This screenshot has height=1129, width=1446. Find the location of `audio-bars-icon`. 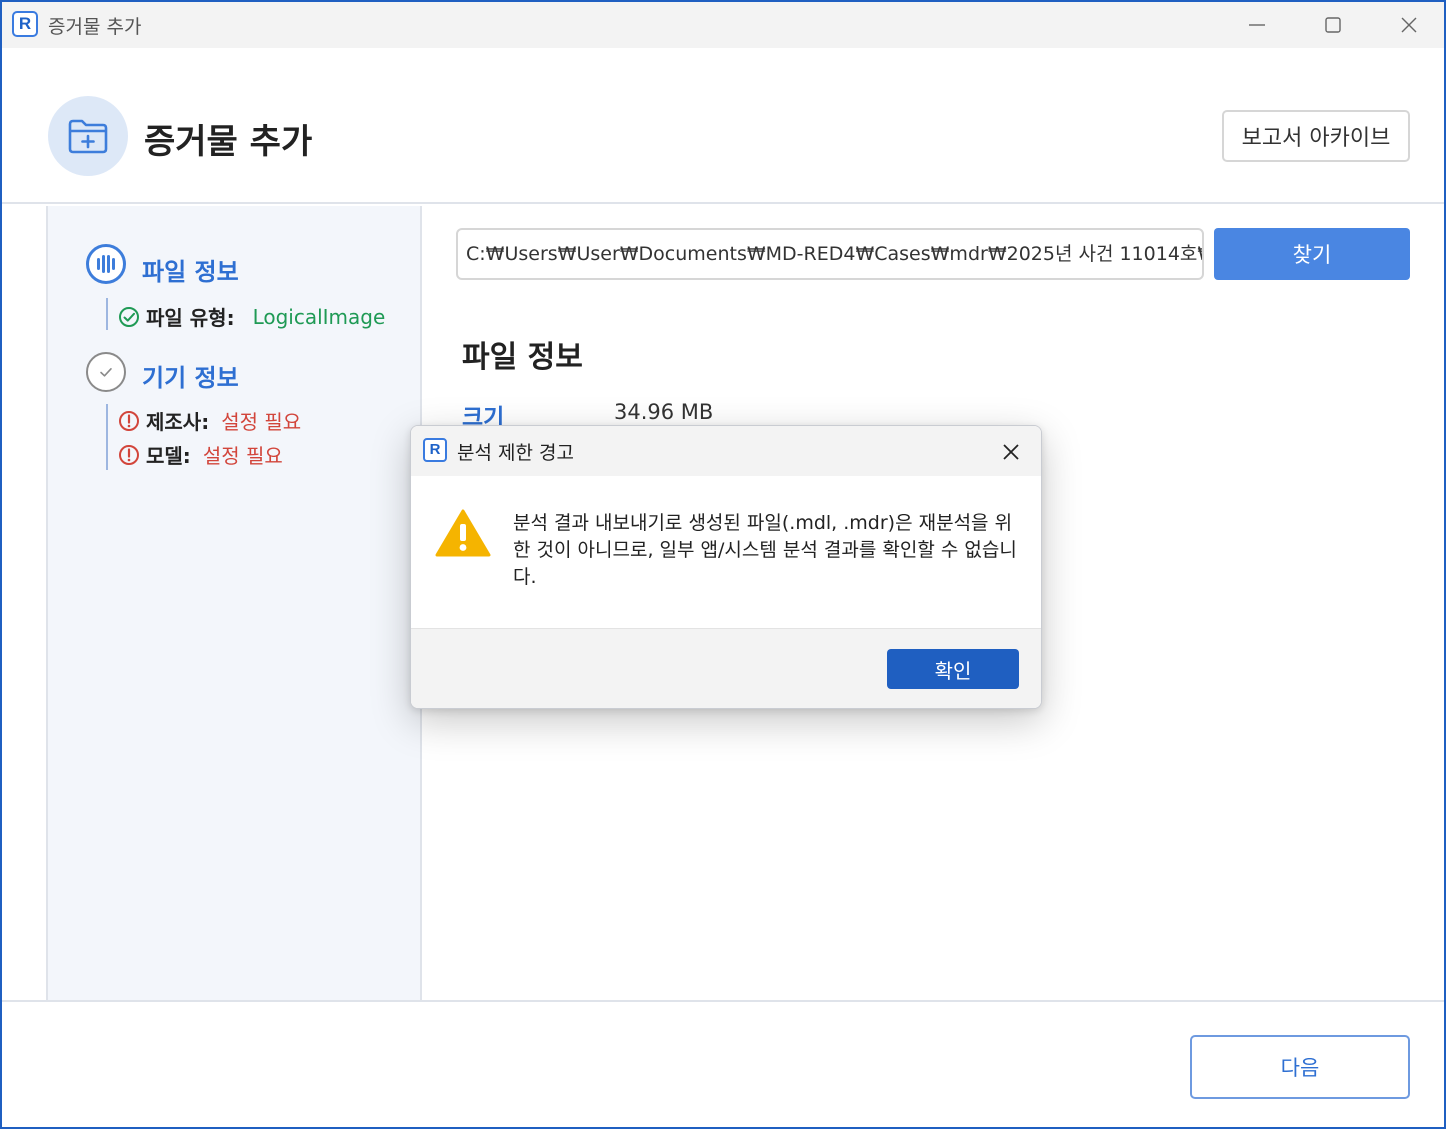

audio-bars-icon is located at coordinates (106, 264).